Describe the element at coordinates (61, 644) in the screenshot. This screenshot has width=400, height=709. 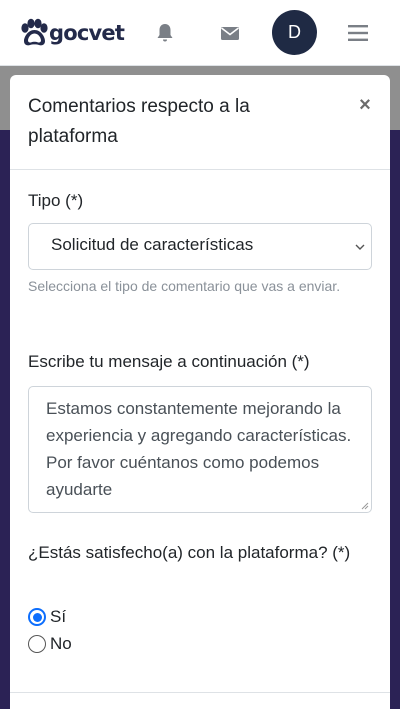
I see `radio-no-label: No` at that location.